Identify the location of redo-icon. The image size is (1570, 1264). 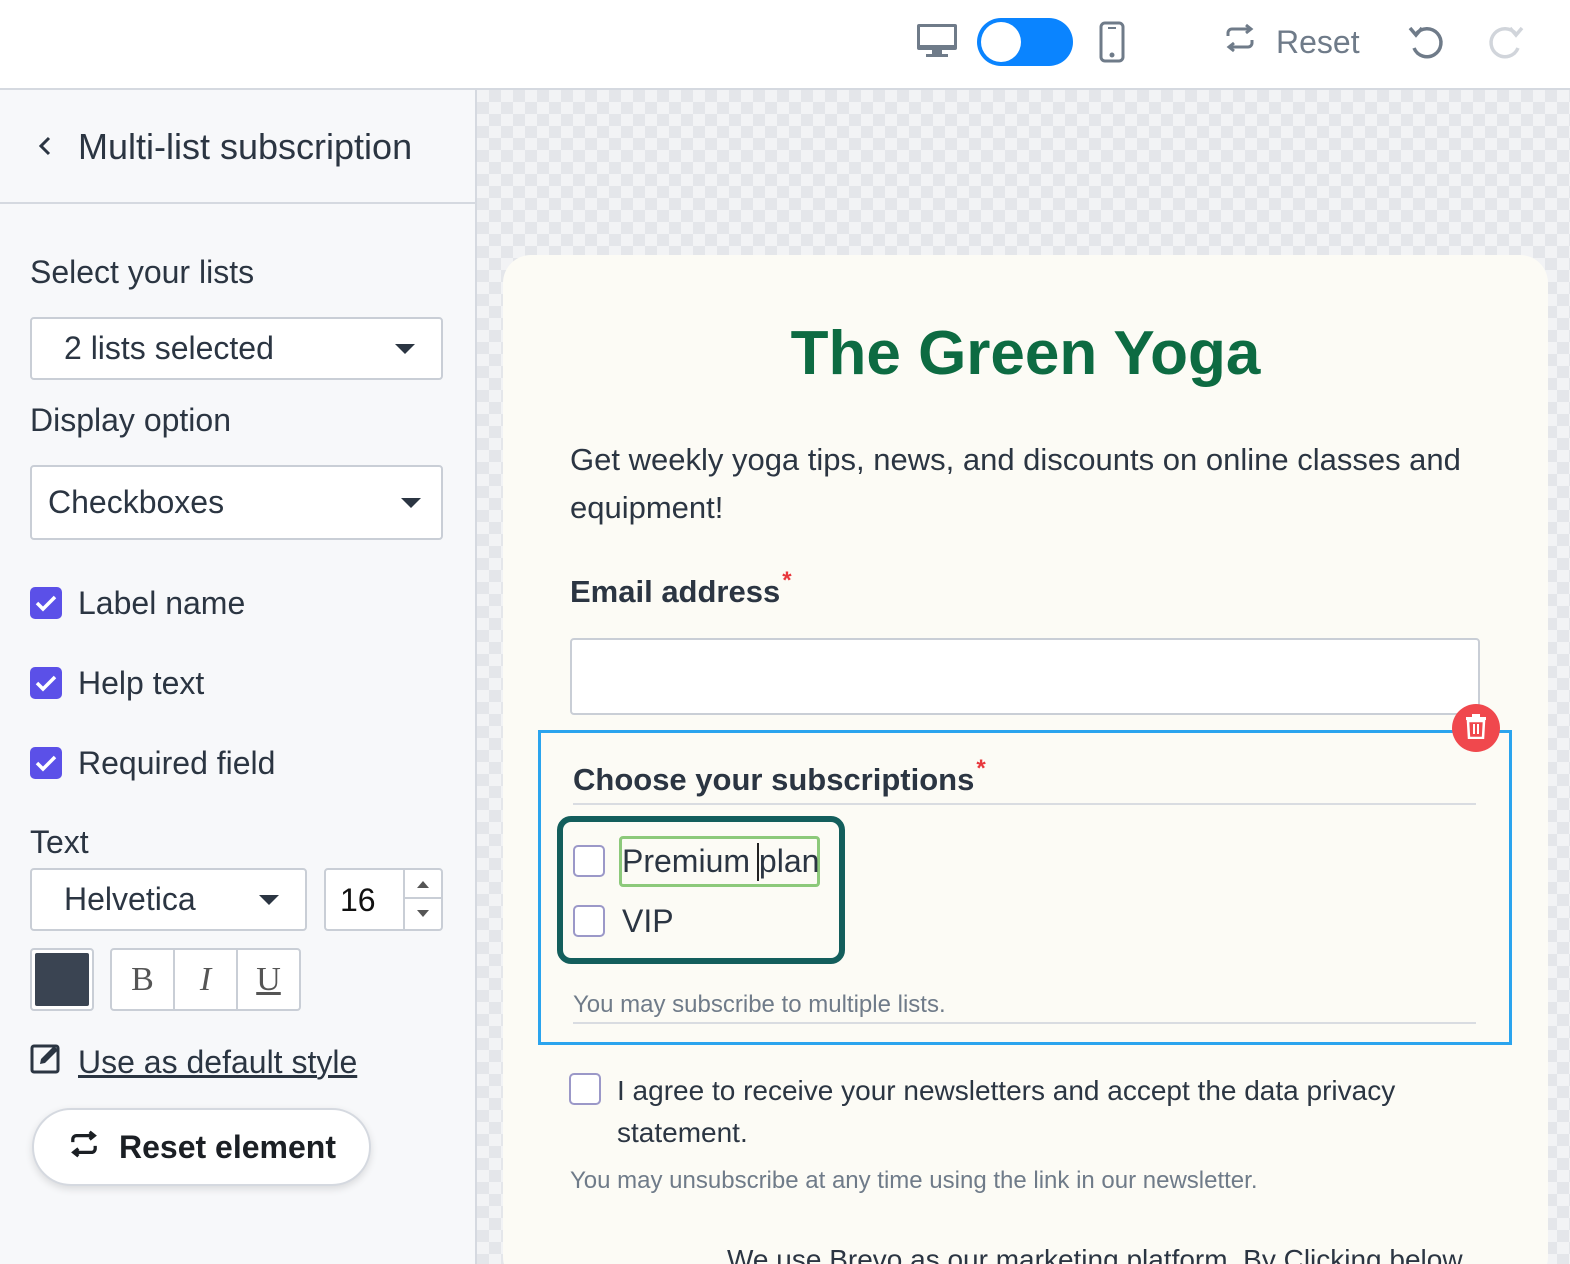
(1506, 42).